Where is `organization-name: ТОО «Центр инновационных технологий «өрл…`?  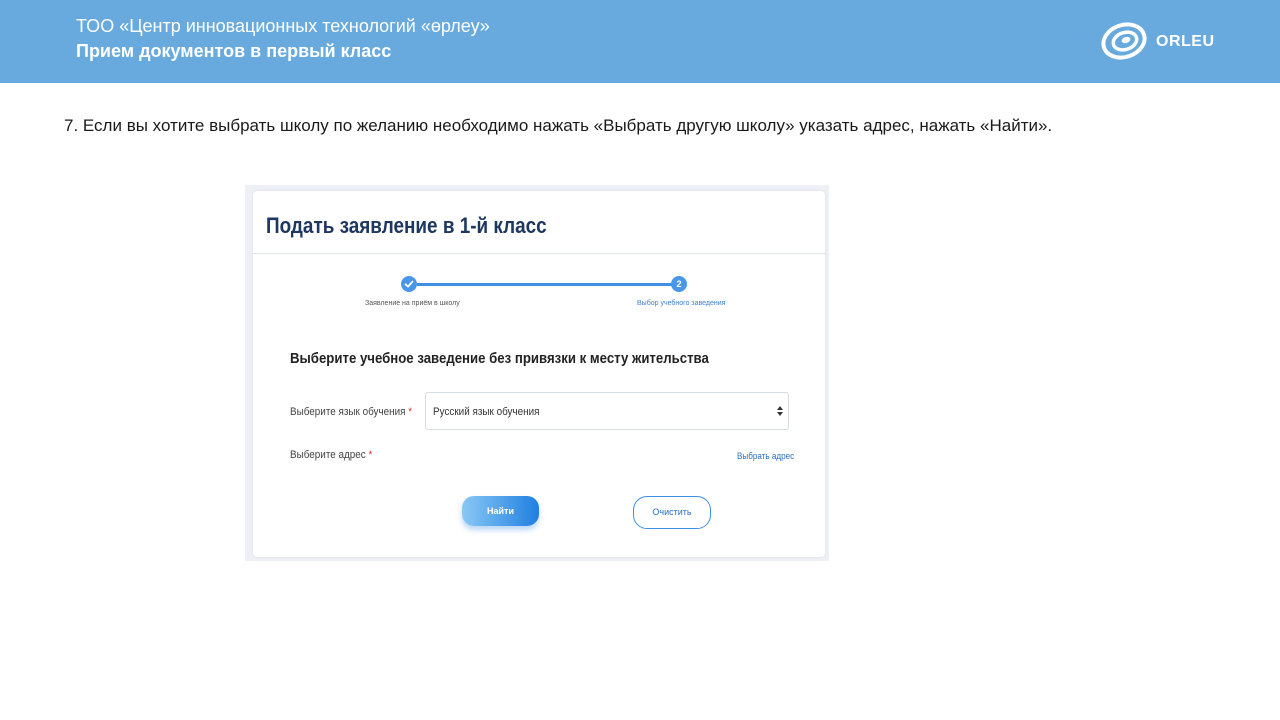 organization-name: ТОО «Центр инновационных технологий «өрл… is located at coordinates (283, 26).